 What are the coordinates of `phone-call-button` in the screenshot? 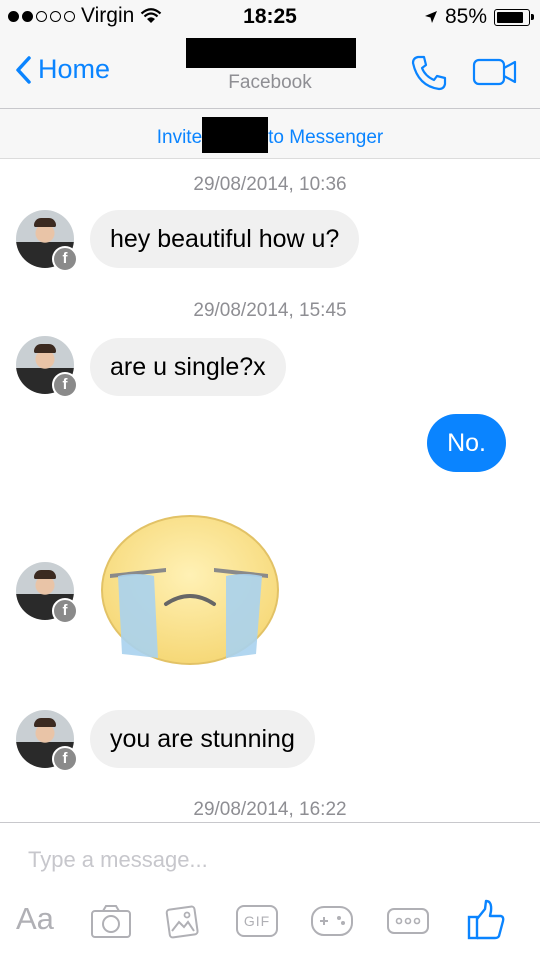 It's located at (429, 75).